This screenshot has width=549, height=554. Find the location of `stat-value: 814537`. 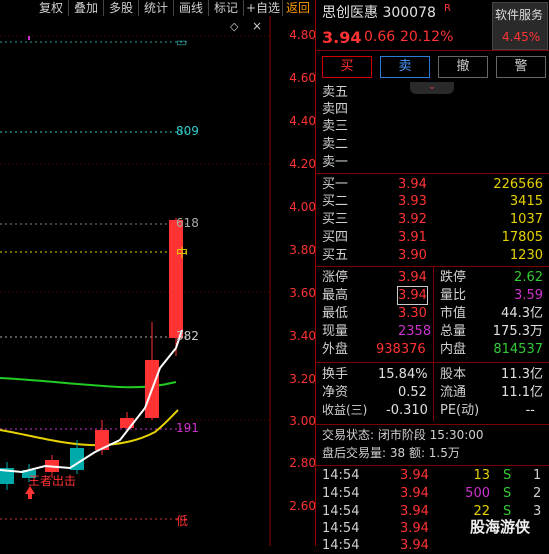

stat-value: 814537 is located at coordinates (518, 349).